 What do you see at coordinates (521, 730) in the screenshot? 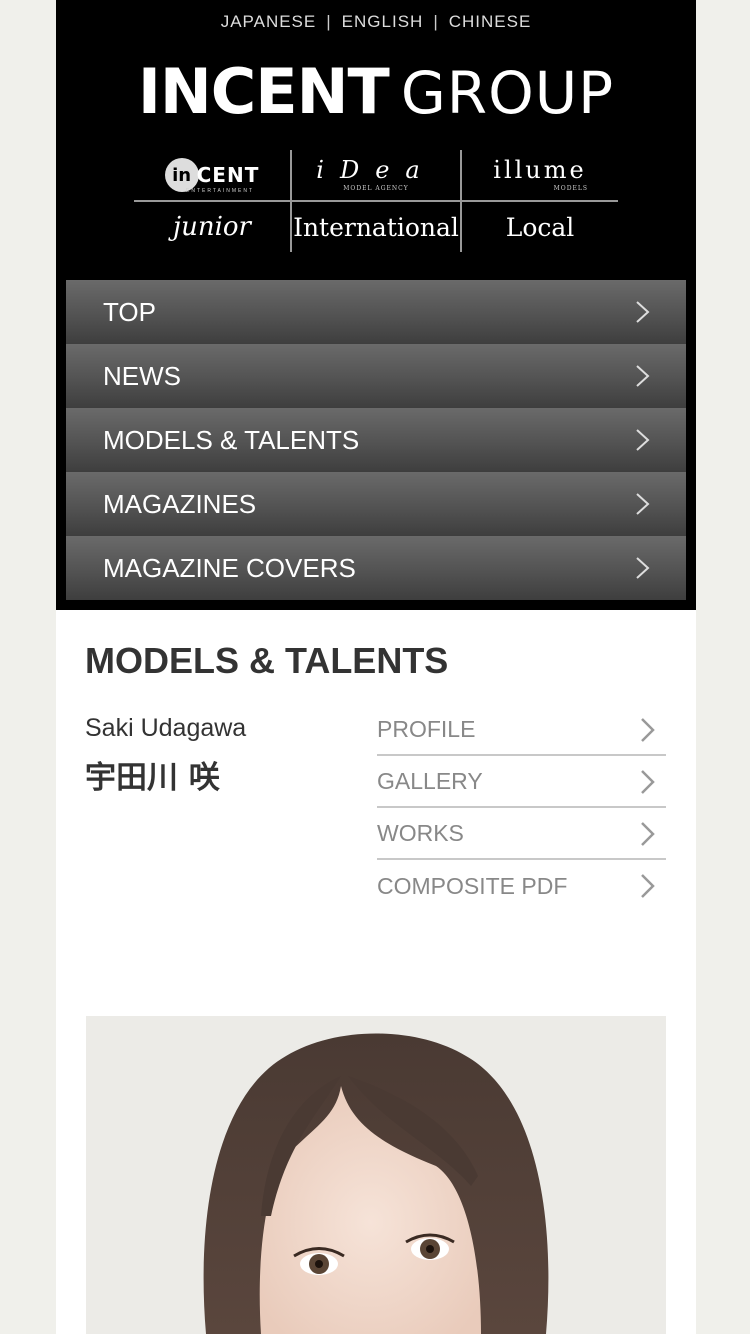
I see `profile-link: PROFILE` at bounding box center [521, 730].